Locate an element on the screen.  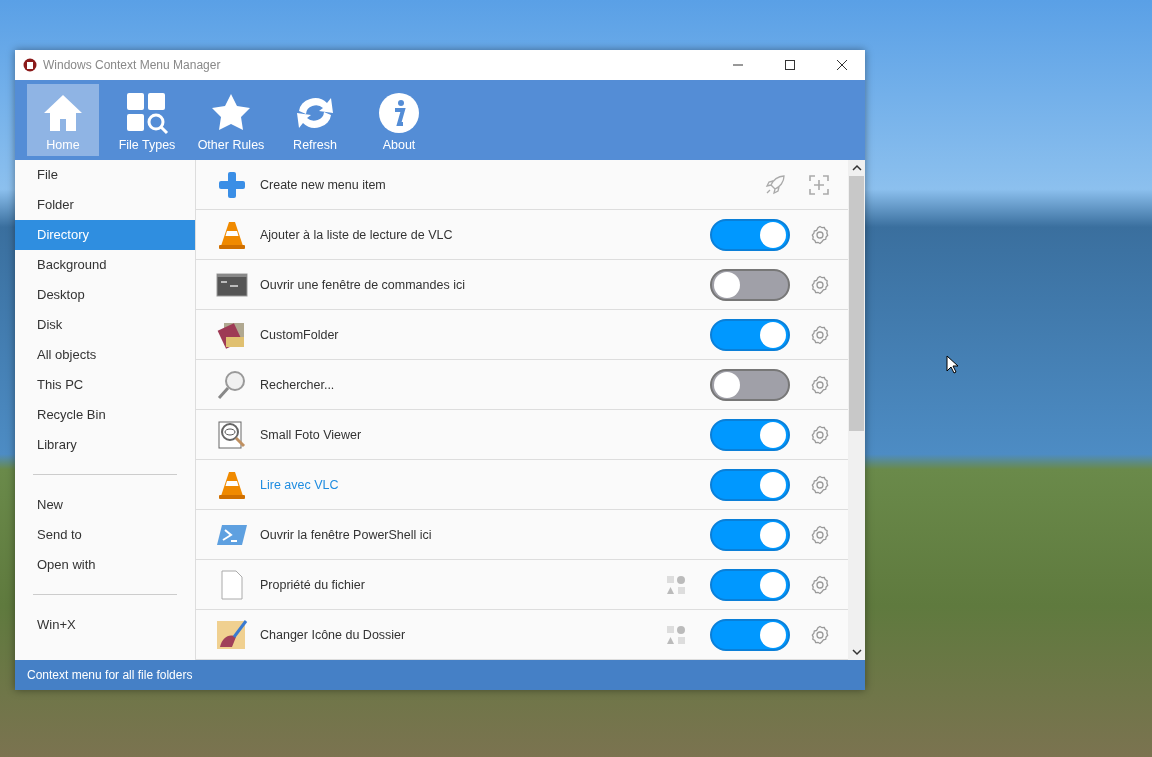
sidebar-item: Recycle Bin is located at coordinates (105, 415).